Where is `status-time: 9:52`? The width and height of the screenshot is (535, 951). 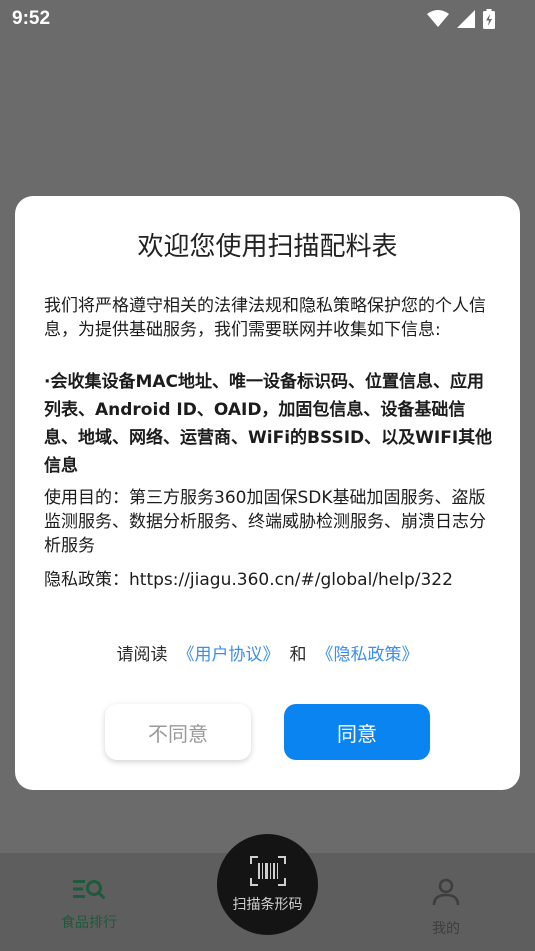
status-time: 9:52 is located at coordinates (31, 18).